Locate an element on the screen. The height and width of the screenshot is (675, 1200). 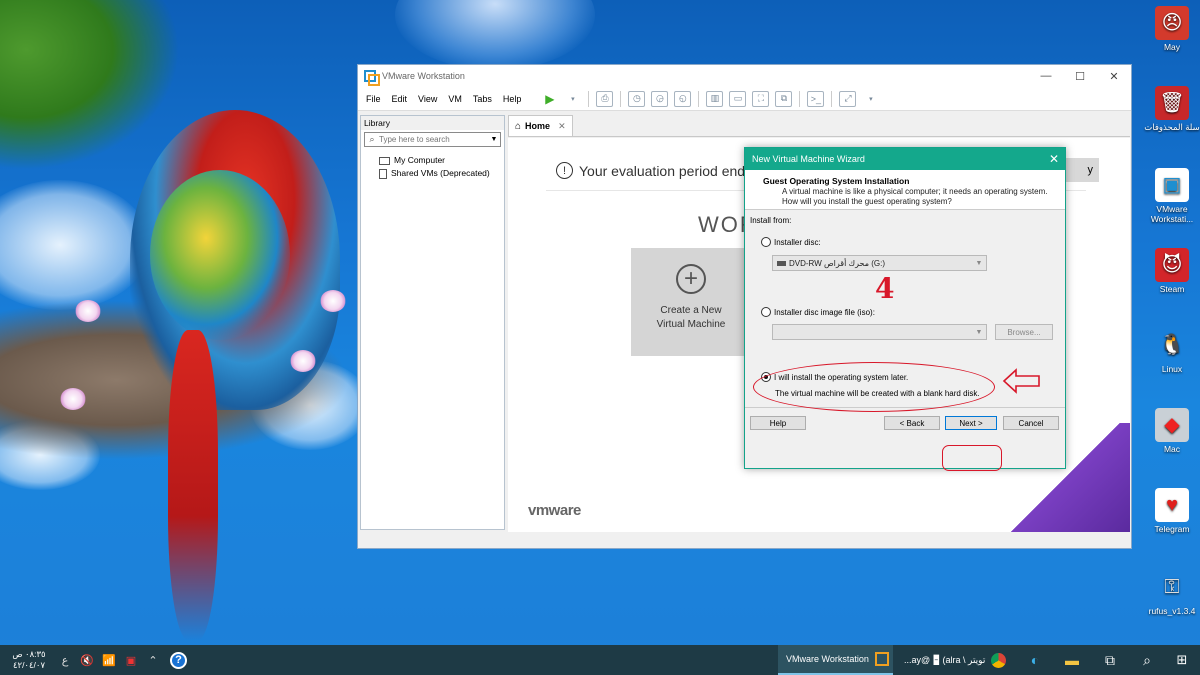
menu-tabs: Tabs is located at coordinates (482, 99).